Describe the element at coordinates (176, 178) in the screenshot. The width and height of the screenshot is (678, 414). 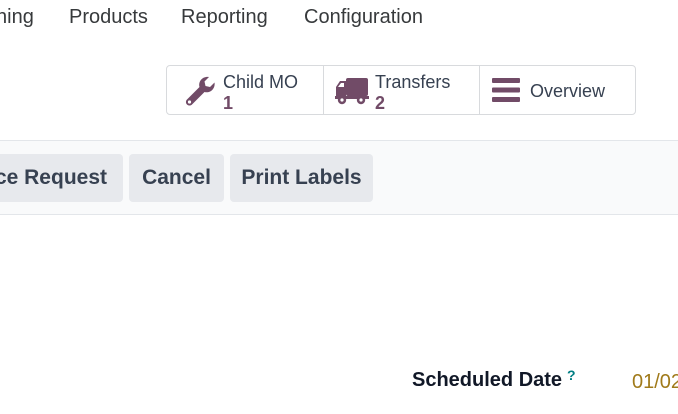
I see `cancel-button: Cancel` at that location.